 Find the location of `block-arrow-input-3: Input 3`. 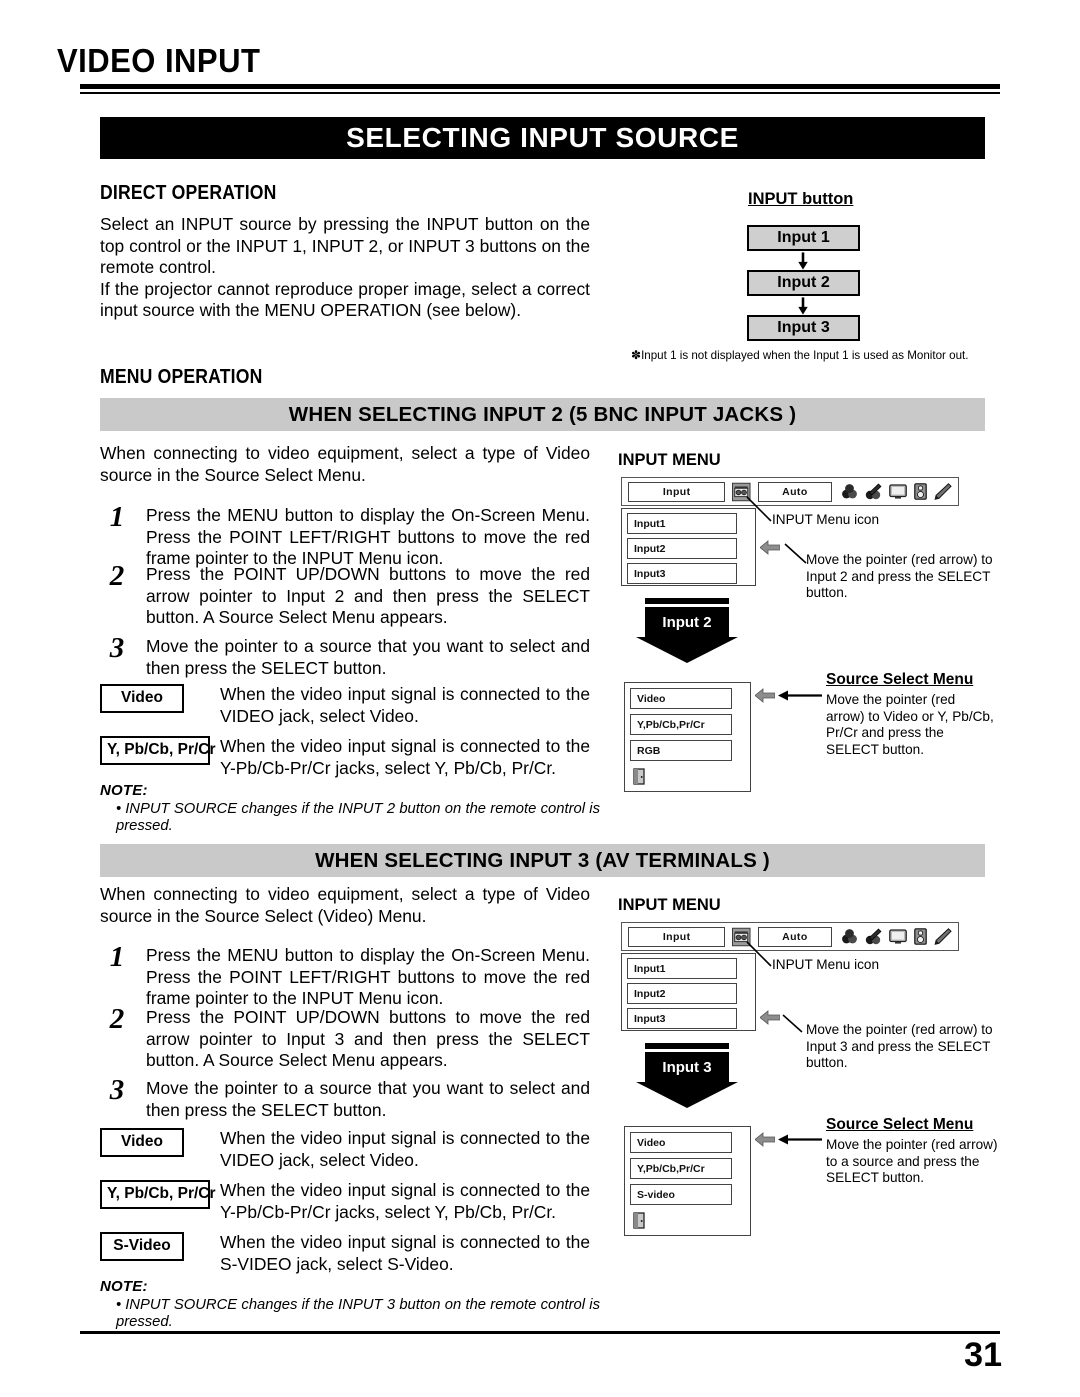

block-arrow-input-3: Input 3 is located at coordinates (687, 1075).